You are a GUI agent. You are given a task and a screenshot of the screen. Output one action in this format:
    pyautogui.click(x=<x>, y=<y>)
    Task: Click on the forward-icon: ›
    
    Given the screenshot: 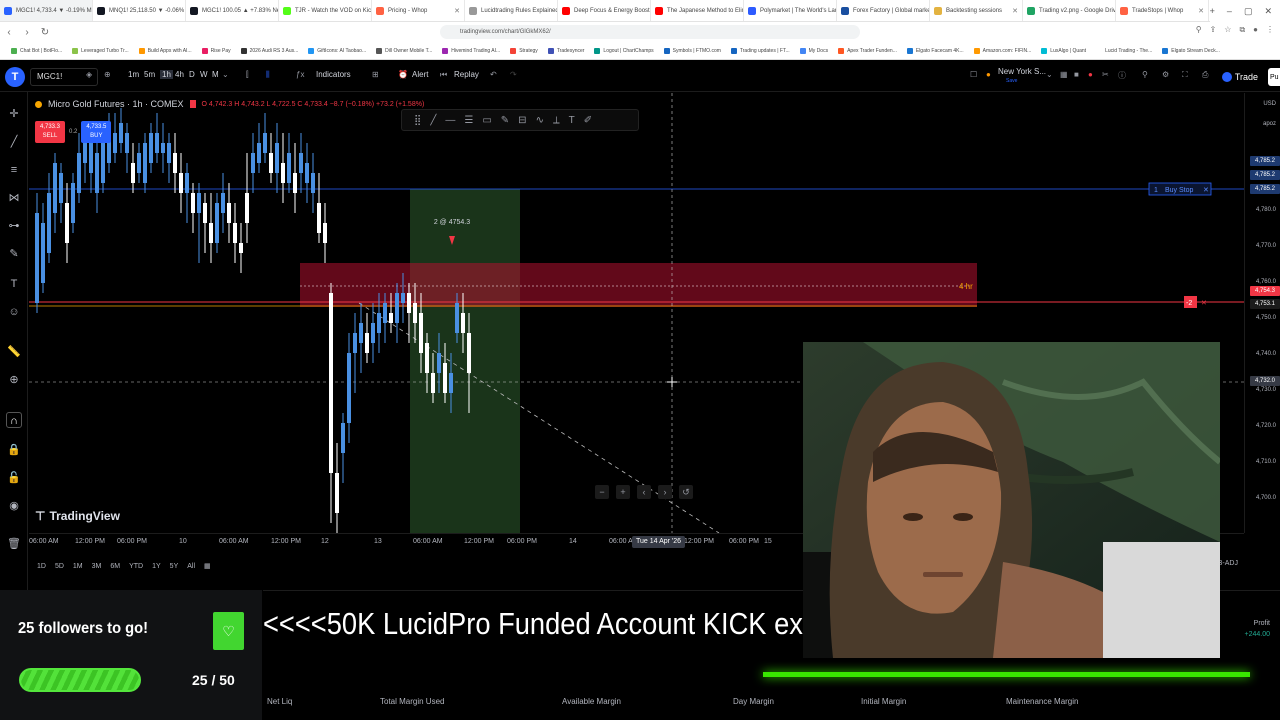 What is the action you would take?
    pyautogui.click(x=27, y=32)
    